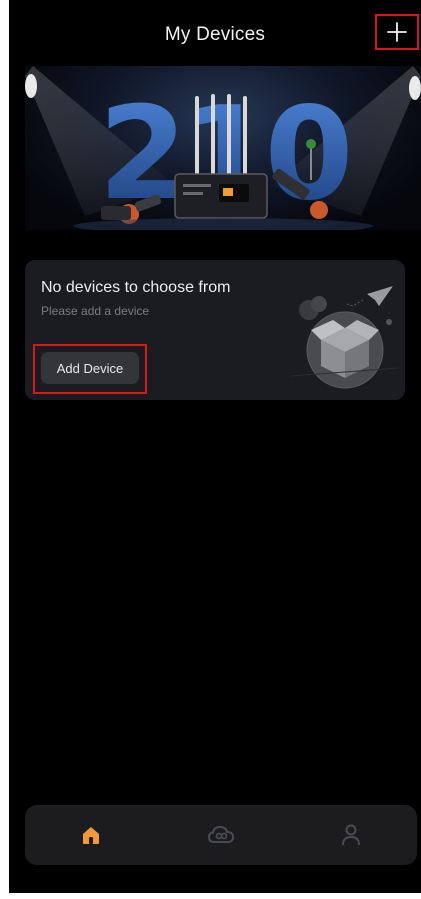 The width and height of the screenshot is (421, 899). I want to click on bottom-navigation, so click(221, 835).